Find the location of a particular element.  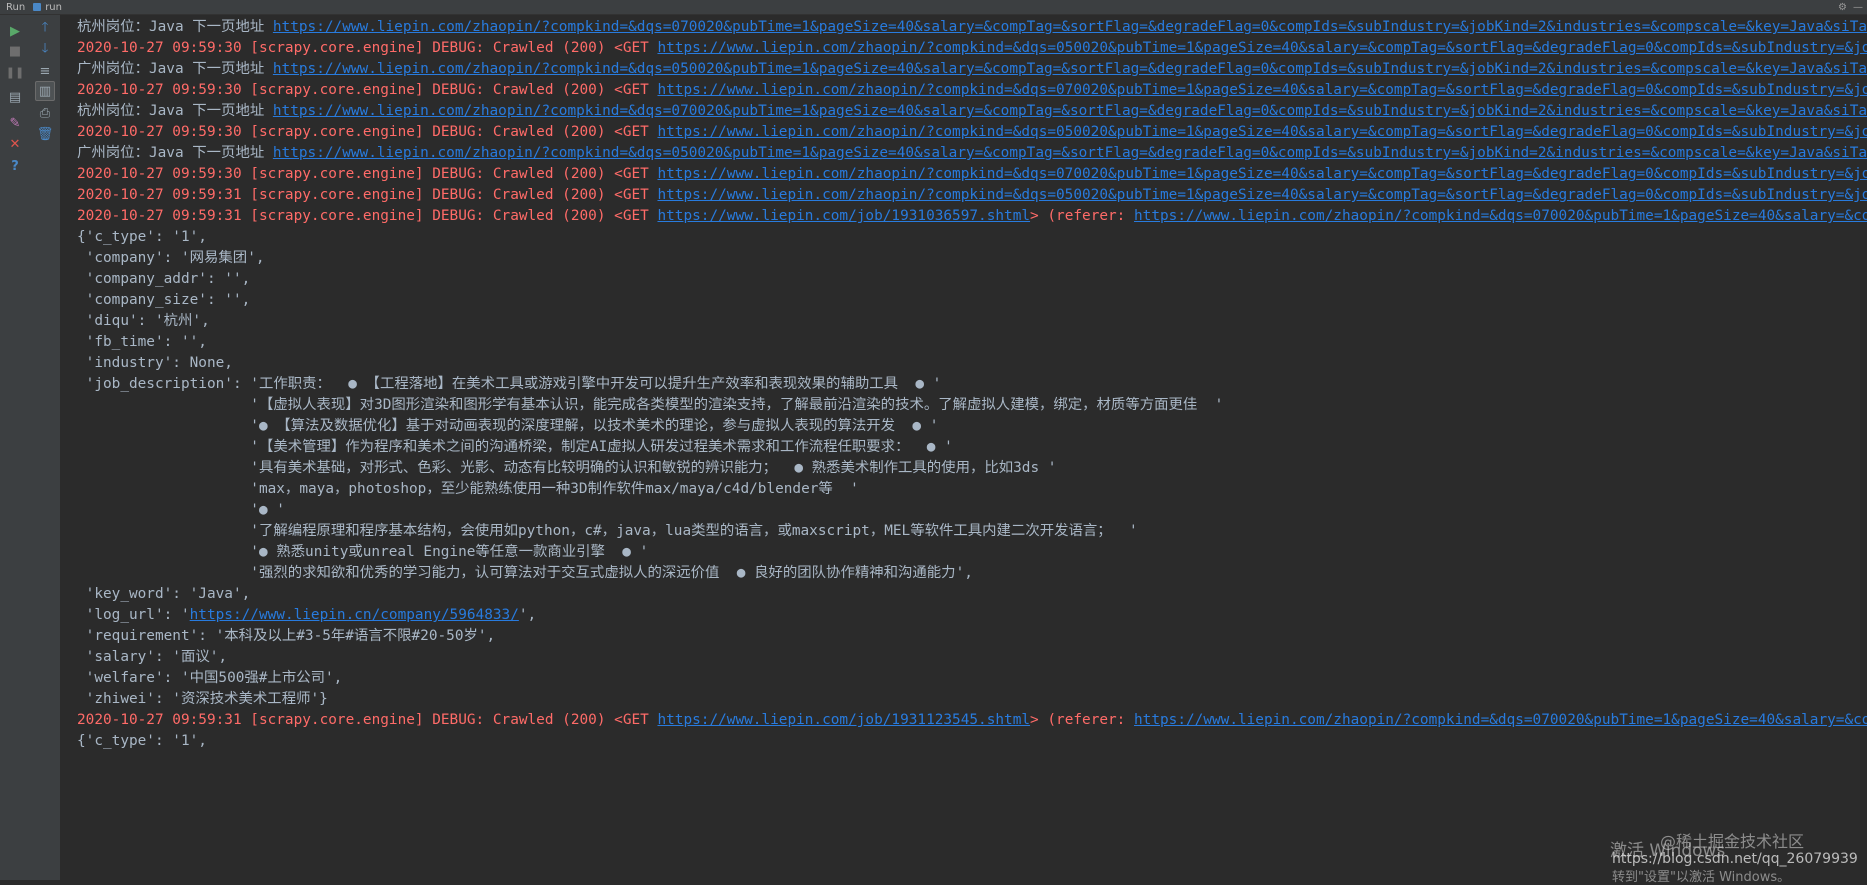

dict-text: 'company_size': '', is located at coordinates (164, 300).